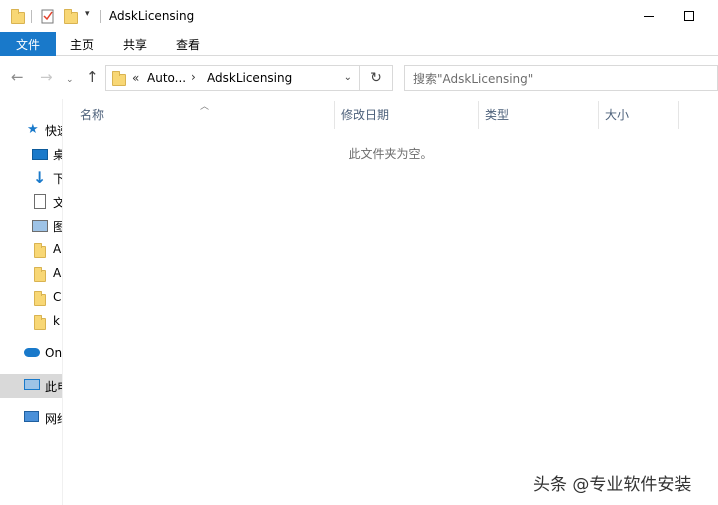 The height and width of the screenshot is (505, 718). I want to click on sidebar-item-label: 下载, so click(57, 179).